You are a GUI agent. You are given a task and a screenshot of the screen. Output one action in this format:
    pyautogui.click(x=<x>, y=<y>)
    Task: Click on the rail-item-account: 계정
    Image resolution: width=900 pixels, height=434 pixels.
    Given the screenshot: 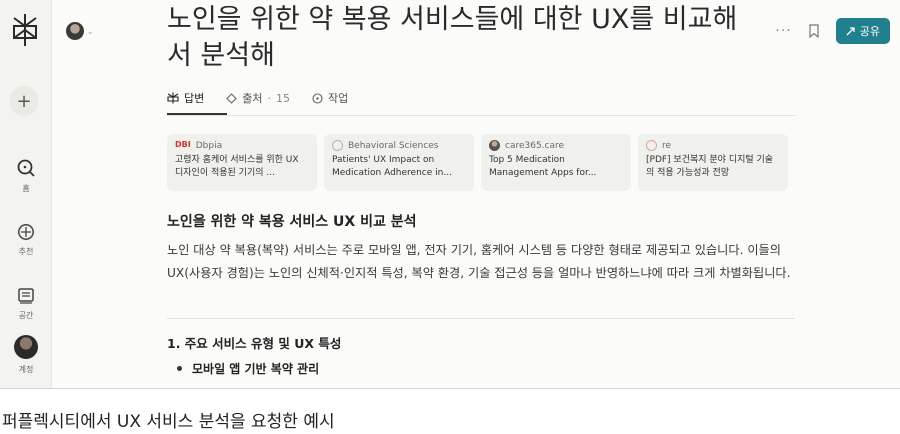 What is the action you would take?
    pyautogui.click(x=26, y=355)
    